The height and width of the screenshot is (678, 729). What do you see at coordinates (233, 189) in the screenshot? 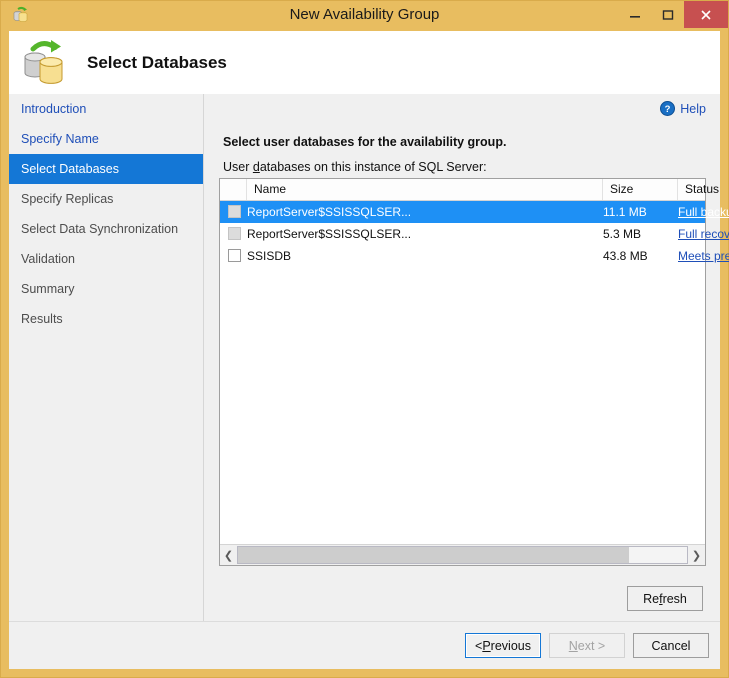
I see `column-header-checkbox` at bounding box center [233, 189].